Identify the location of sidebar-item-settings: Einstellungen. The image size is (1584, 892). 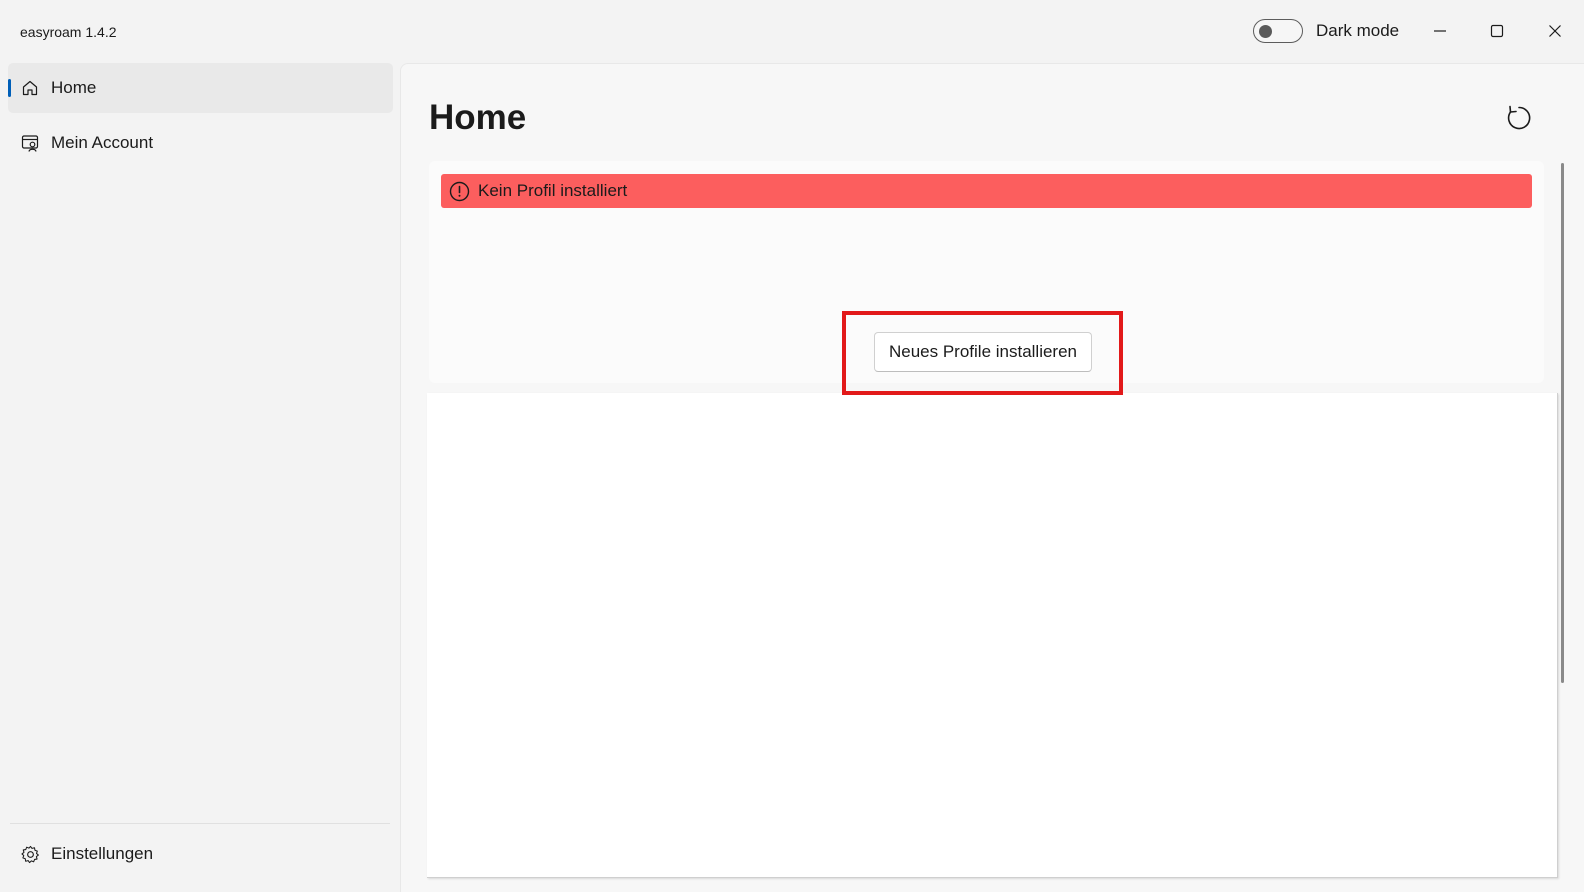
(200, 854).